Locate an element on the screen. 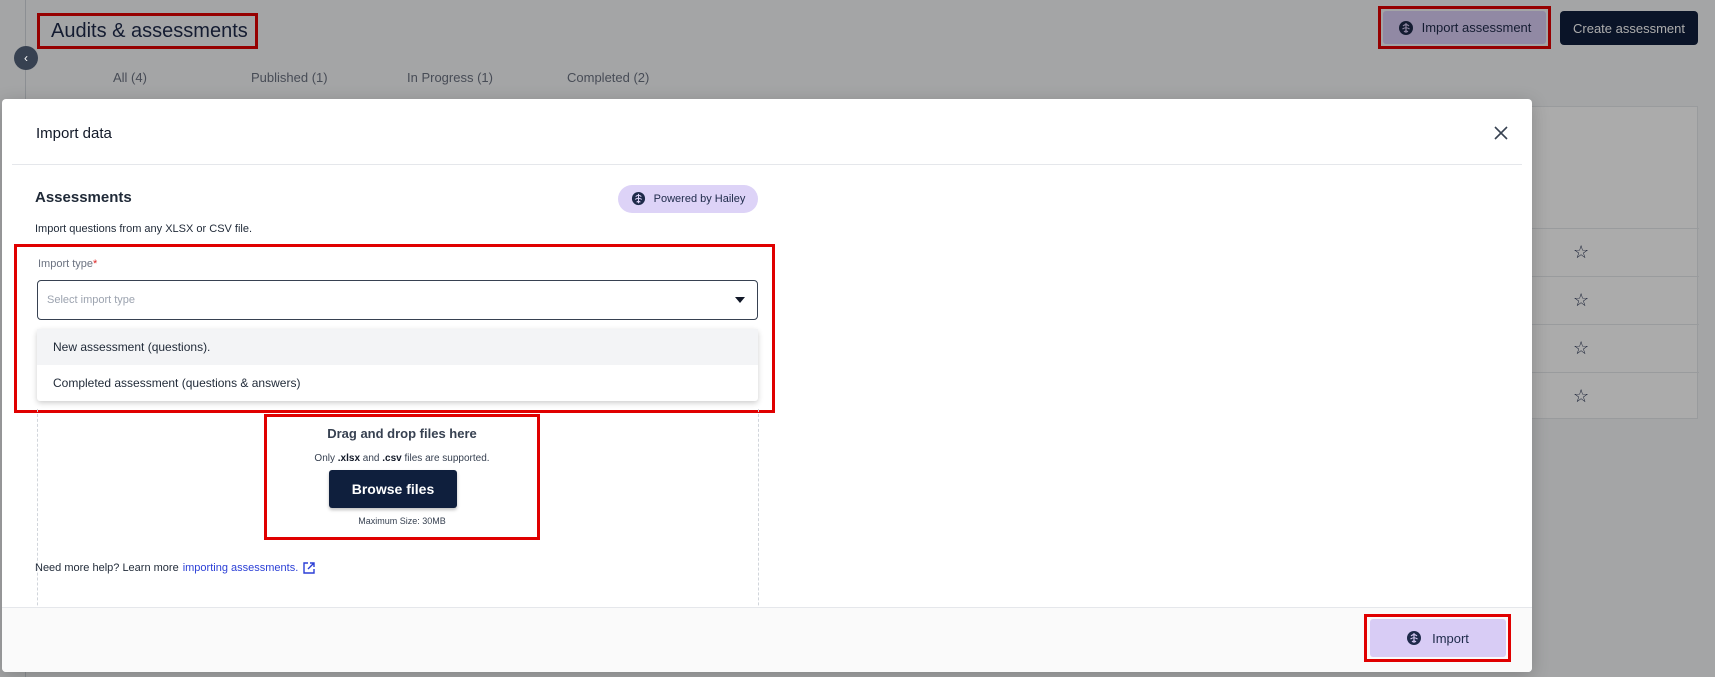 The image size is (1715, 677). collapse-sidebar-button: ‹ is located at coordinates (26, 58).